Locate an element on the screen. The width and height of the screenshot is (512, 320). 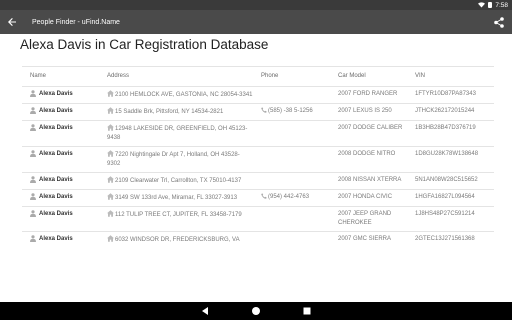
car-model-cell: 2007 LEXUS IS 250 is located at coordinates (365, 111).